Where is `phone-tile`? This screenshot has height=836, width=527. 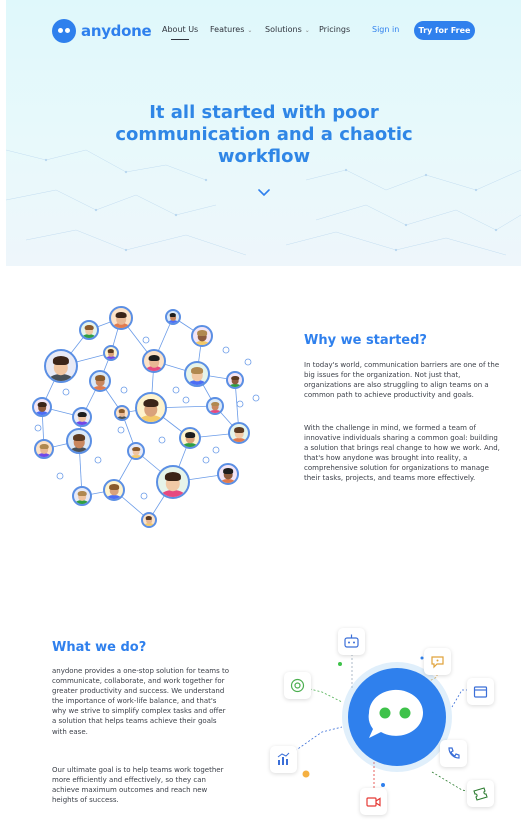
phone-tile is located at coordinates (453, 753).